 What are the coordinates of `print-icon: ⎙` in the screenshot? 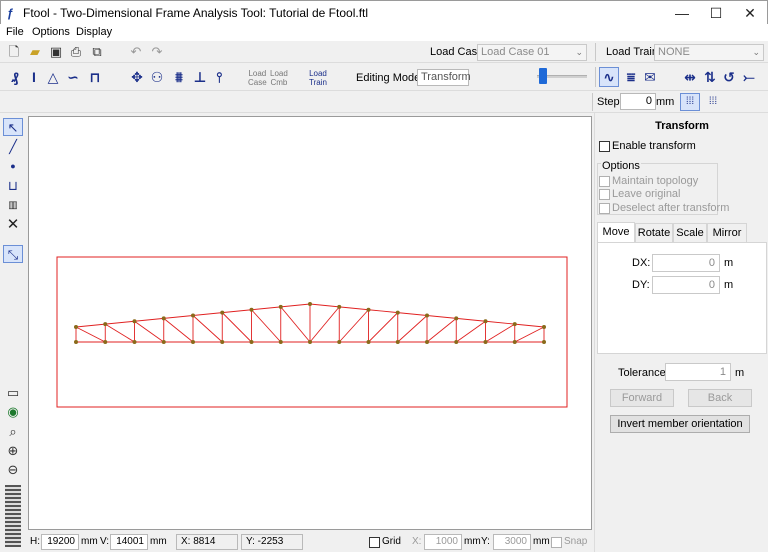 It's located at (76, 52).